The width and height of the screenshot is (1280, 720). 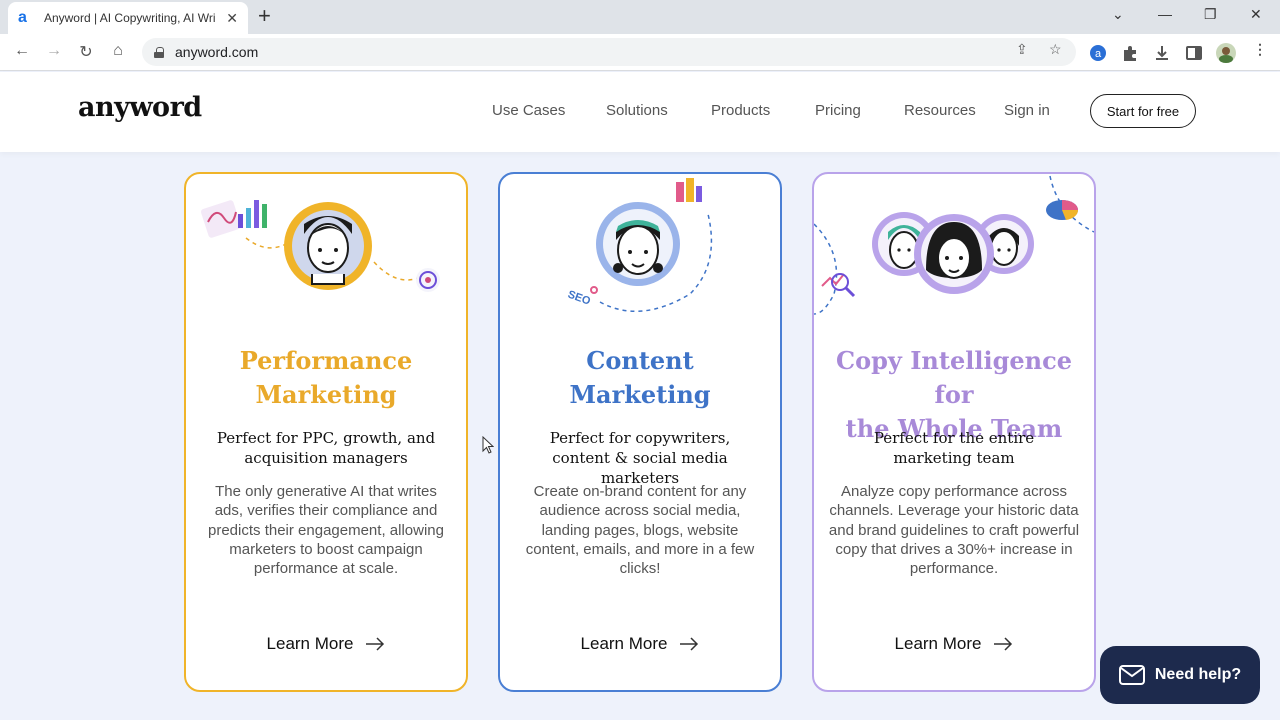 I want to click on tab-title: Anyword | AI Copywriting, AI Wri, so click(x=129, y=18).